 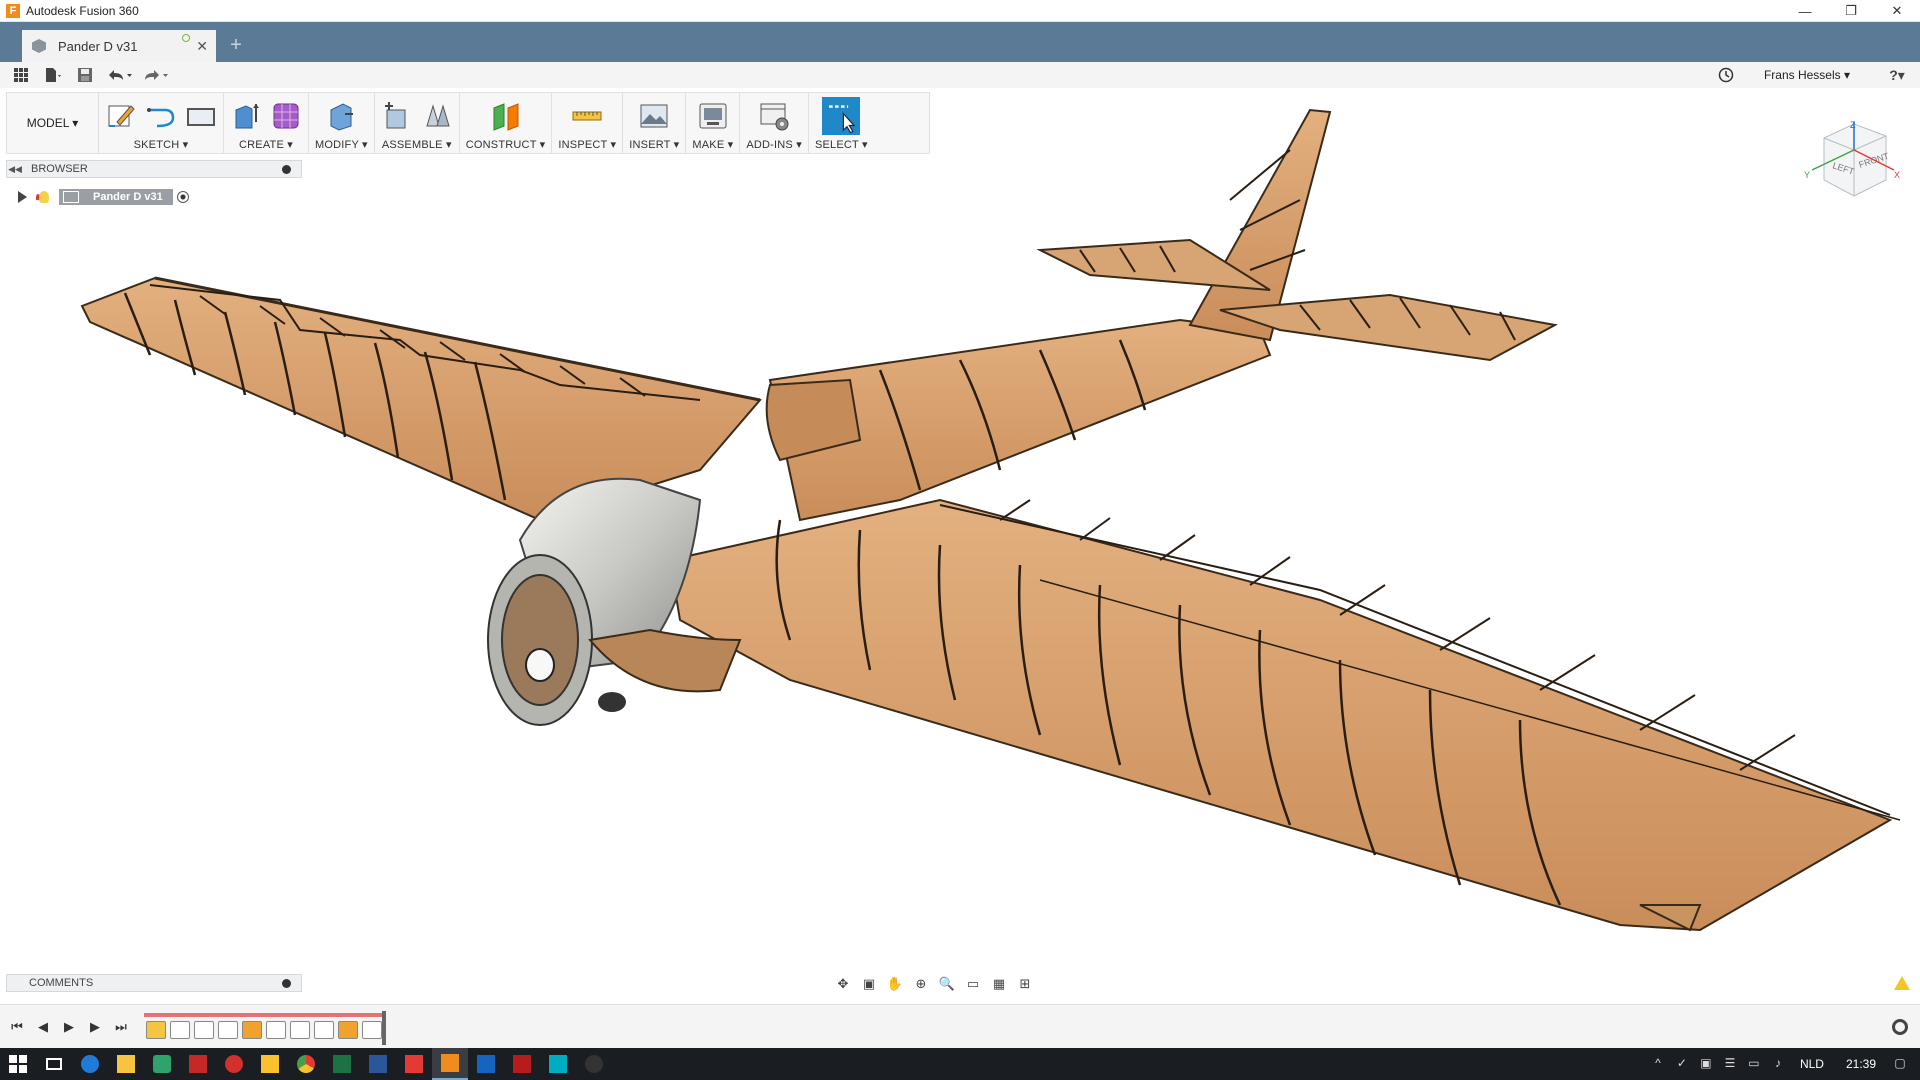 I want to click on app-dim-icon, so click(x=594, y=1064).